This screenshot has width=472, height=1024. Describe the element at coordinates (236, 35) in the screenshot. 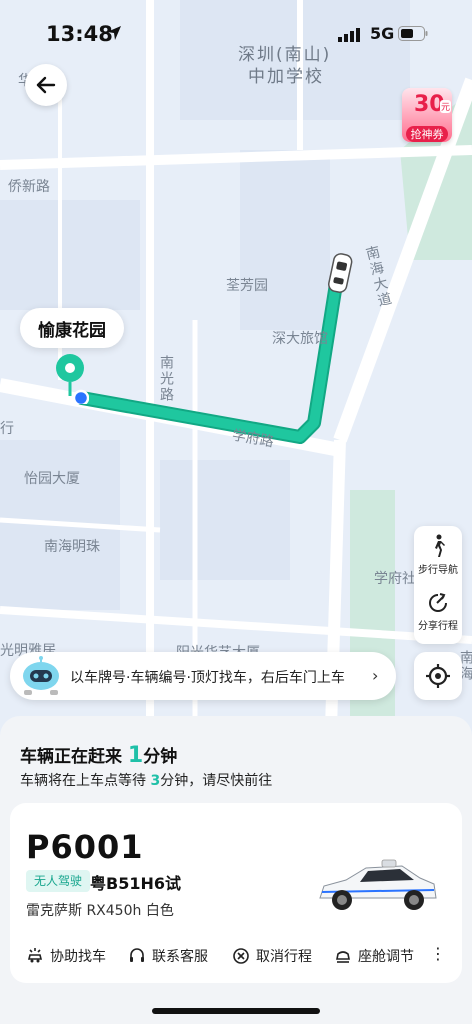

I see `status-bar: 13:48 5G` at that location.